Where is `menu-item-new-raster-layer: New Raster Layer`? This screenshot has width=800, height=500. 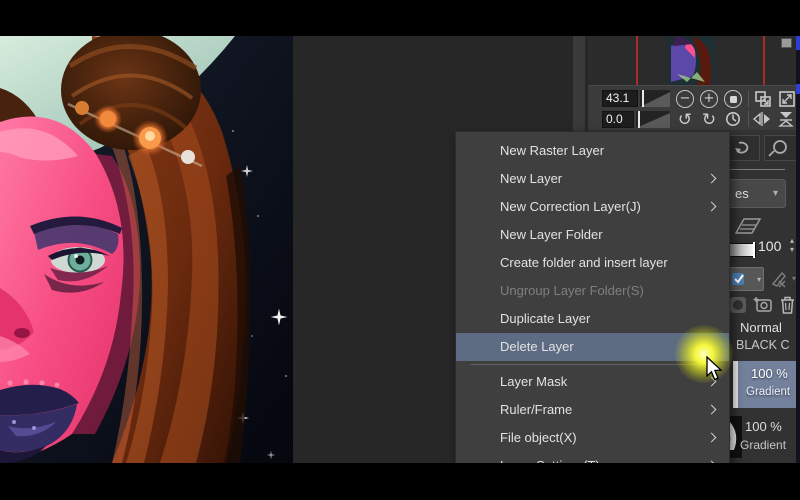 menu-item-new-raster-layer: New Raster Layer is located at coordinates (592, 151).